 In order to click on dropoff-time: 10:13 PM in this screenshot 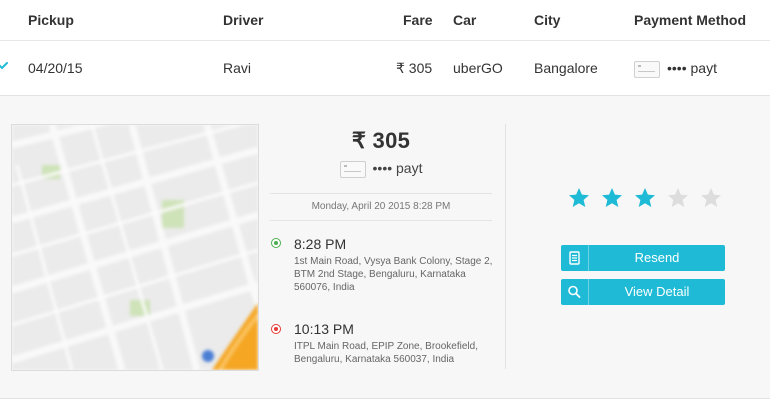, I will do `click(324, 329)`.